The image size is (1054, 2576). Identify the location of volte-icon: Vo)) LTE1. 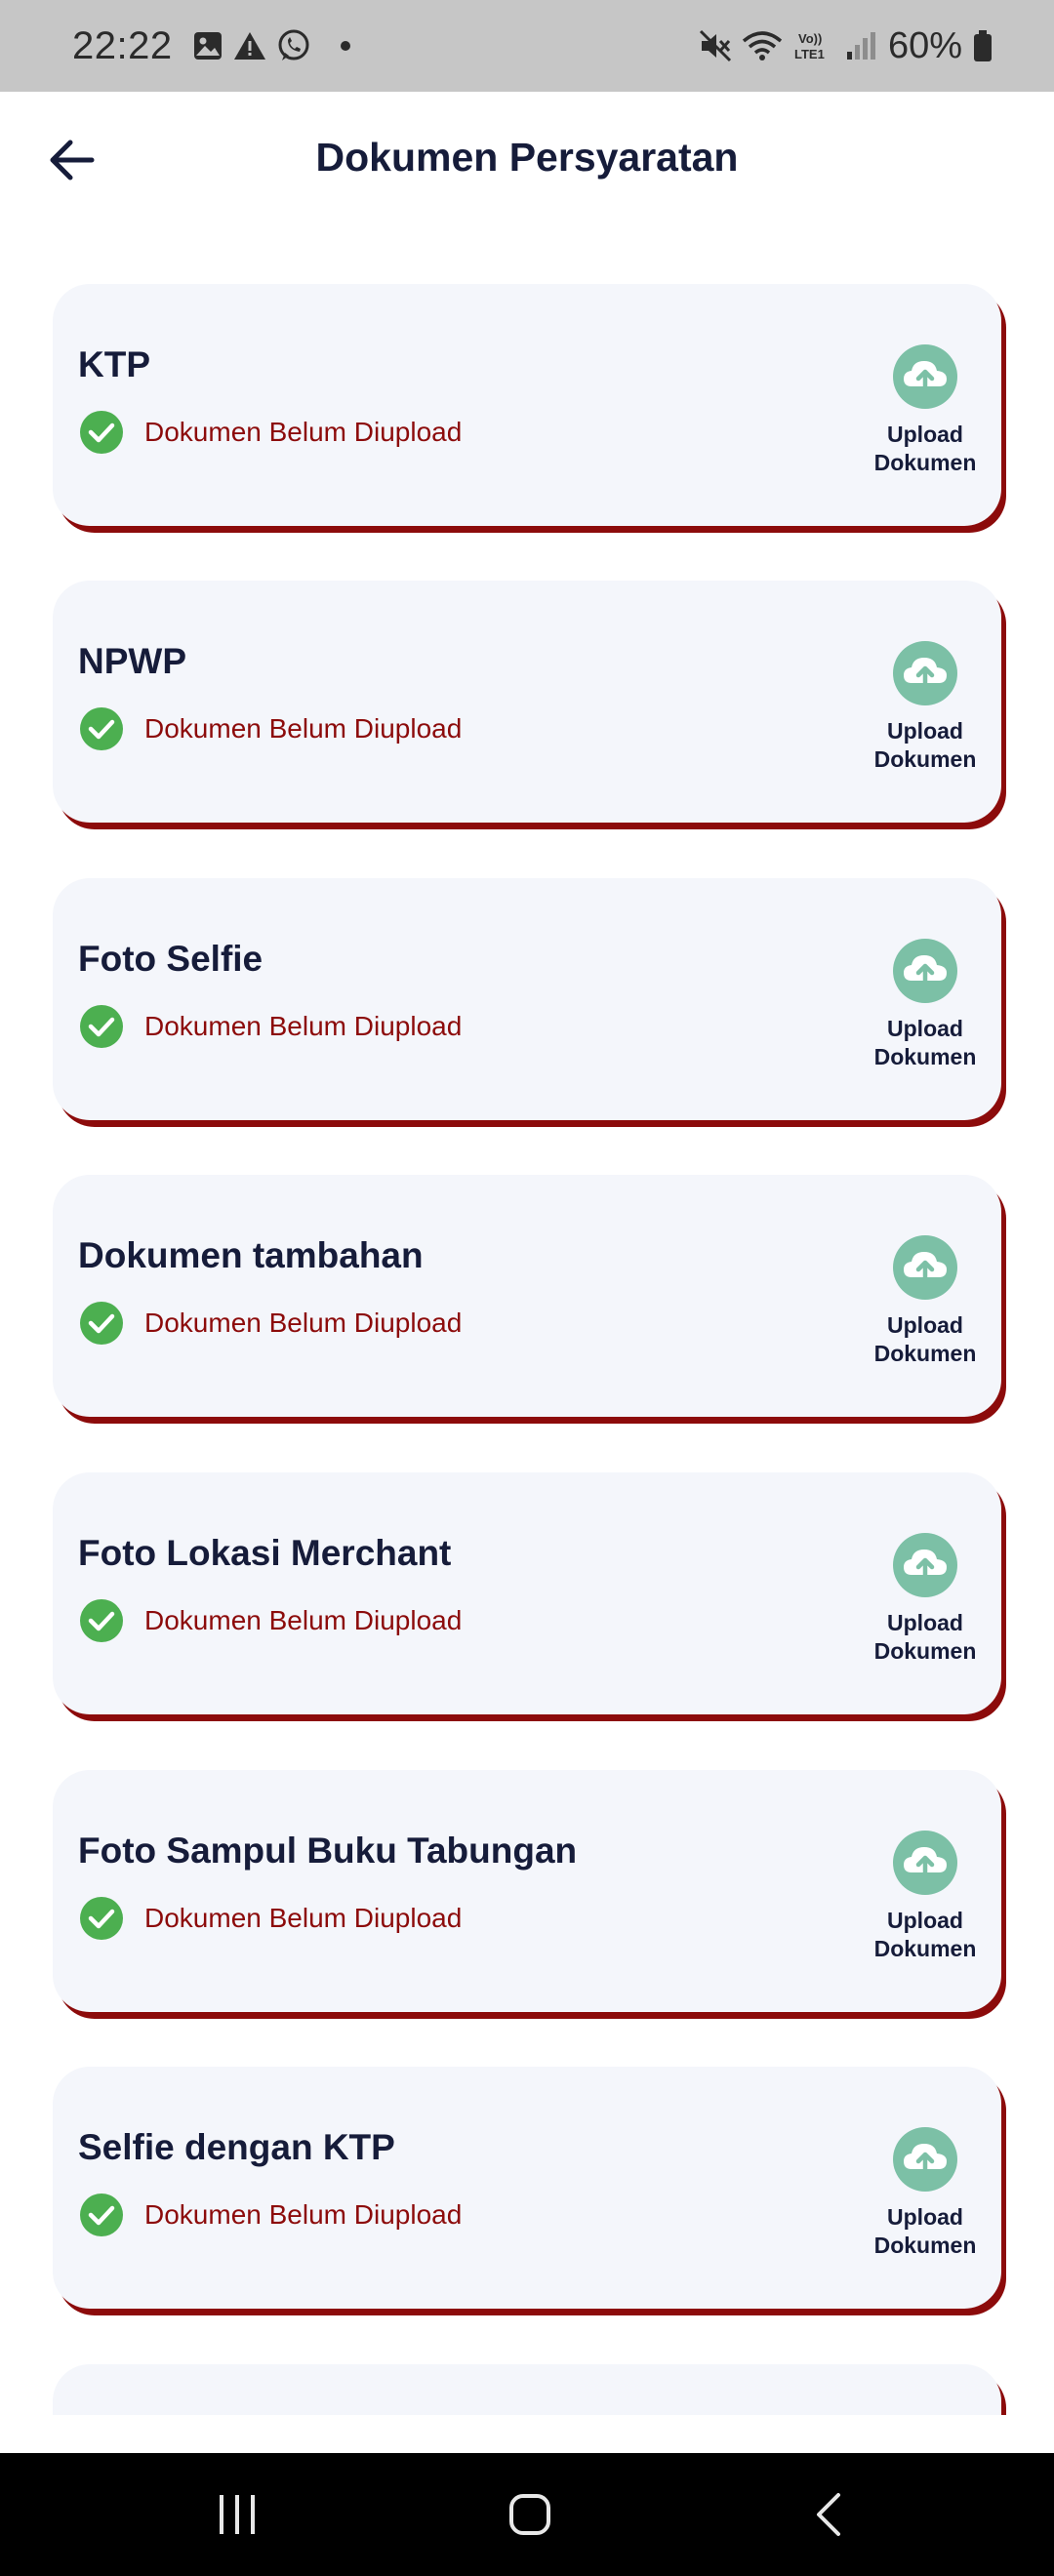
(810, 46).